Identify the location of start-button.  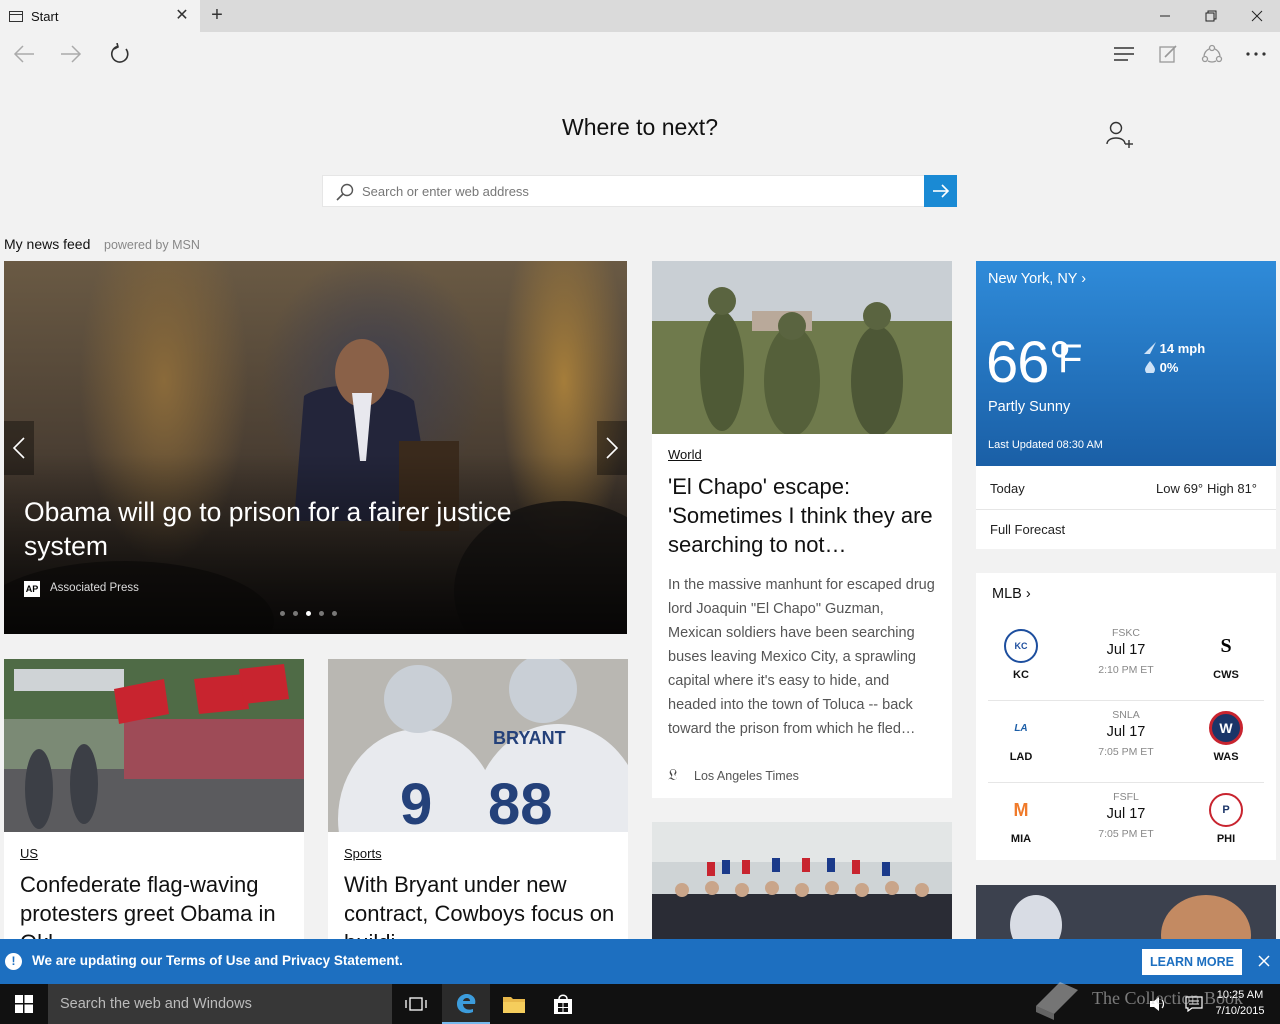
(24, 1004).